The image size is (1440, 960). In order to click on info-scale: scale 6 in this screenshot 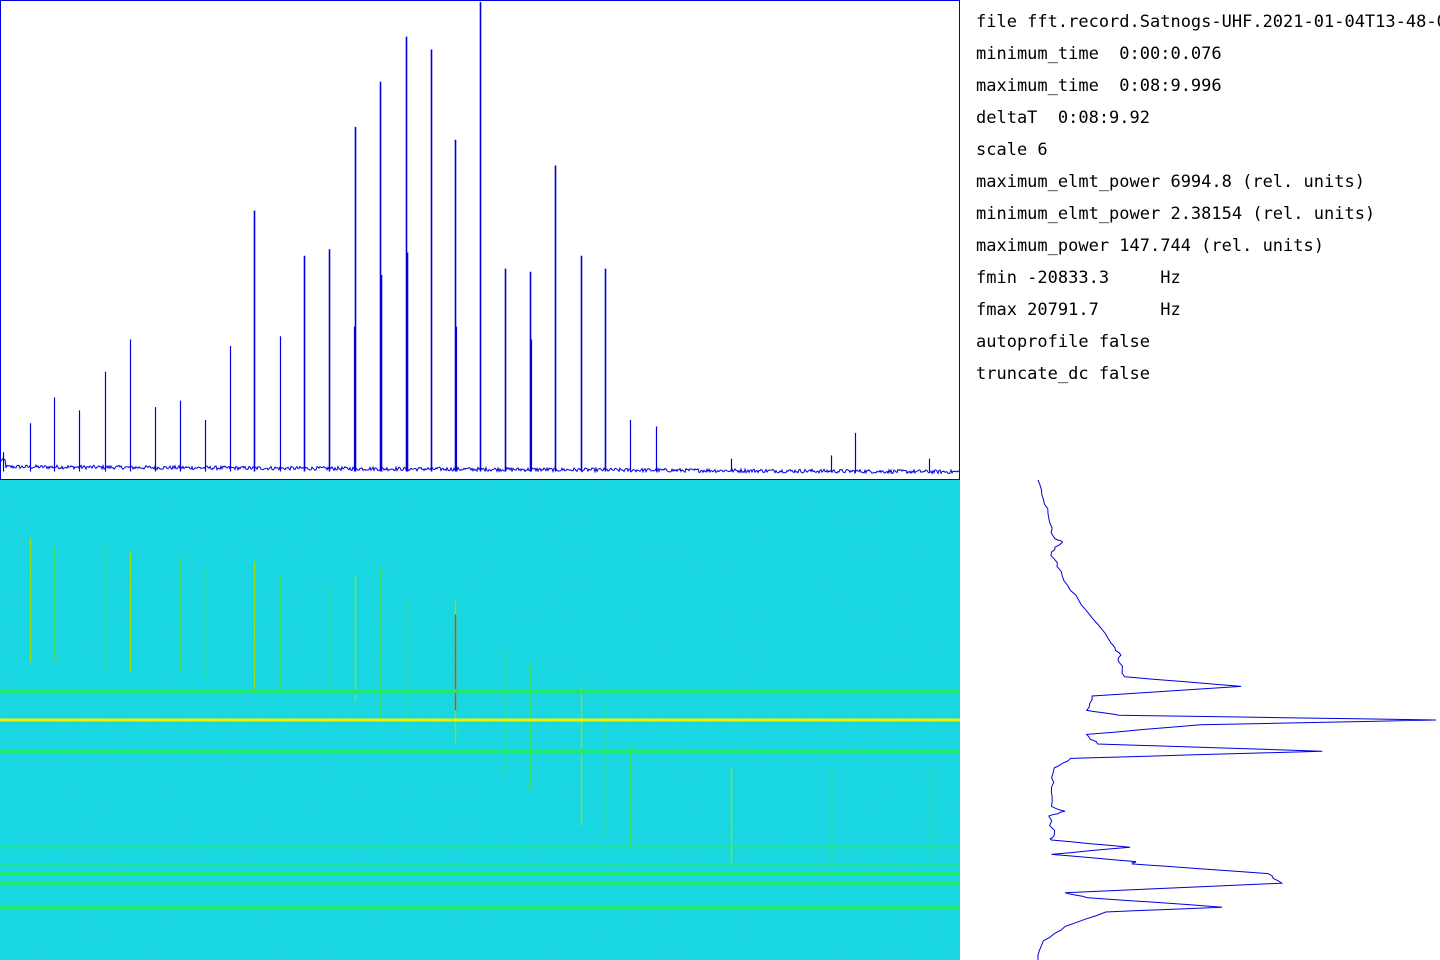, I will do `click(1012, 150)`.